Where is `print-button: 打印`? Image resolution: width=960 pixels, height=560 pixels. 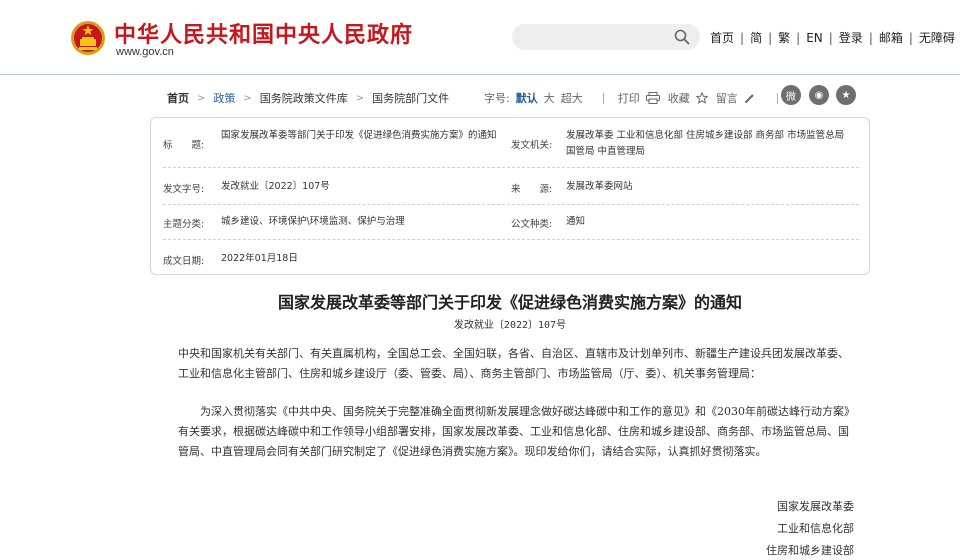 print-button: 打印 is located at coordinates (629, 98).